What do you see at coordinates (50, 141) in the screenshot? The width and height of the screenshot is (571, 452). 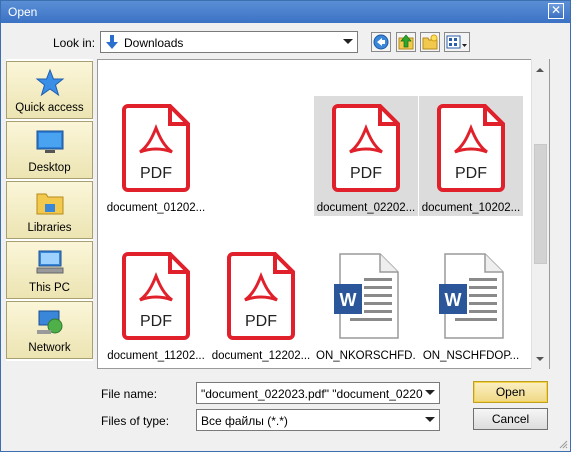 I see `desktop-icon` at bounding box center [50, 141].